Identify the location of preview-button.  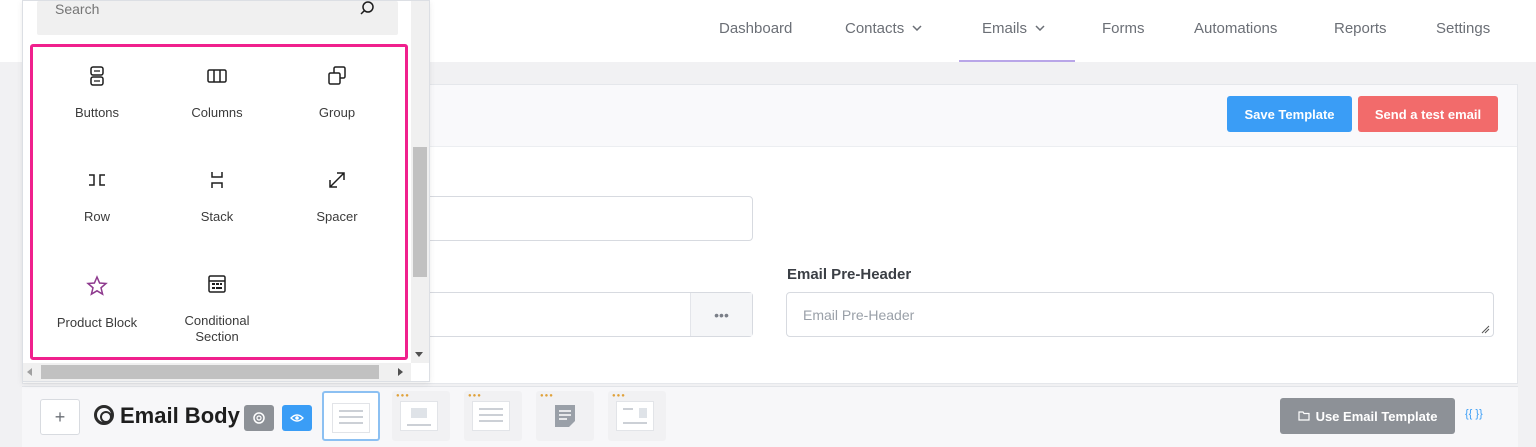
(297, 418).